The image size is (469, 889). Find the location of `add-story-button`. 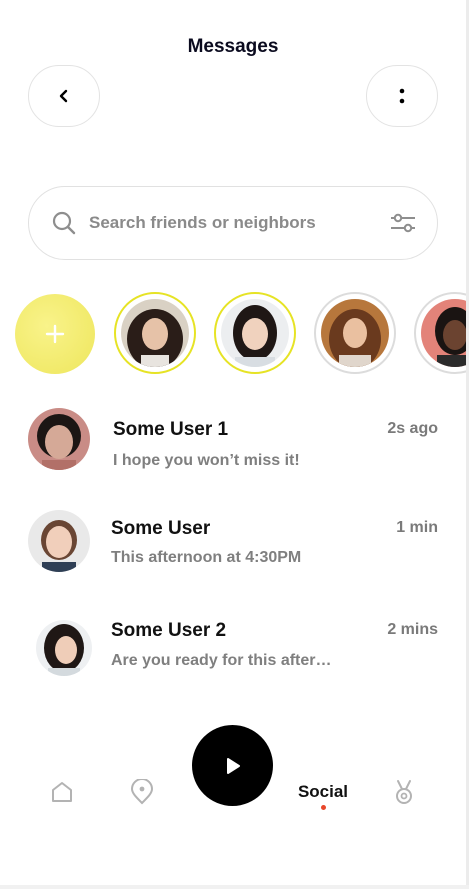

add-story-button is located at coordinates (55, 334).